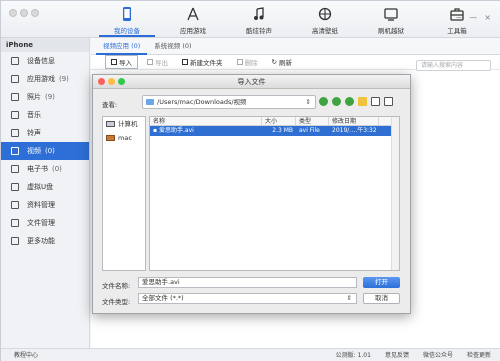 This screenshot has width=500, height=361. I want to click on sidebar-item-ebooks: 电子书 (0), so click(45, 169).